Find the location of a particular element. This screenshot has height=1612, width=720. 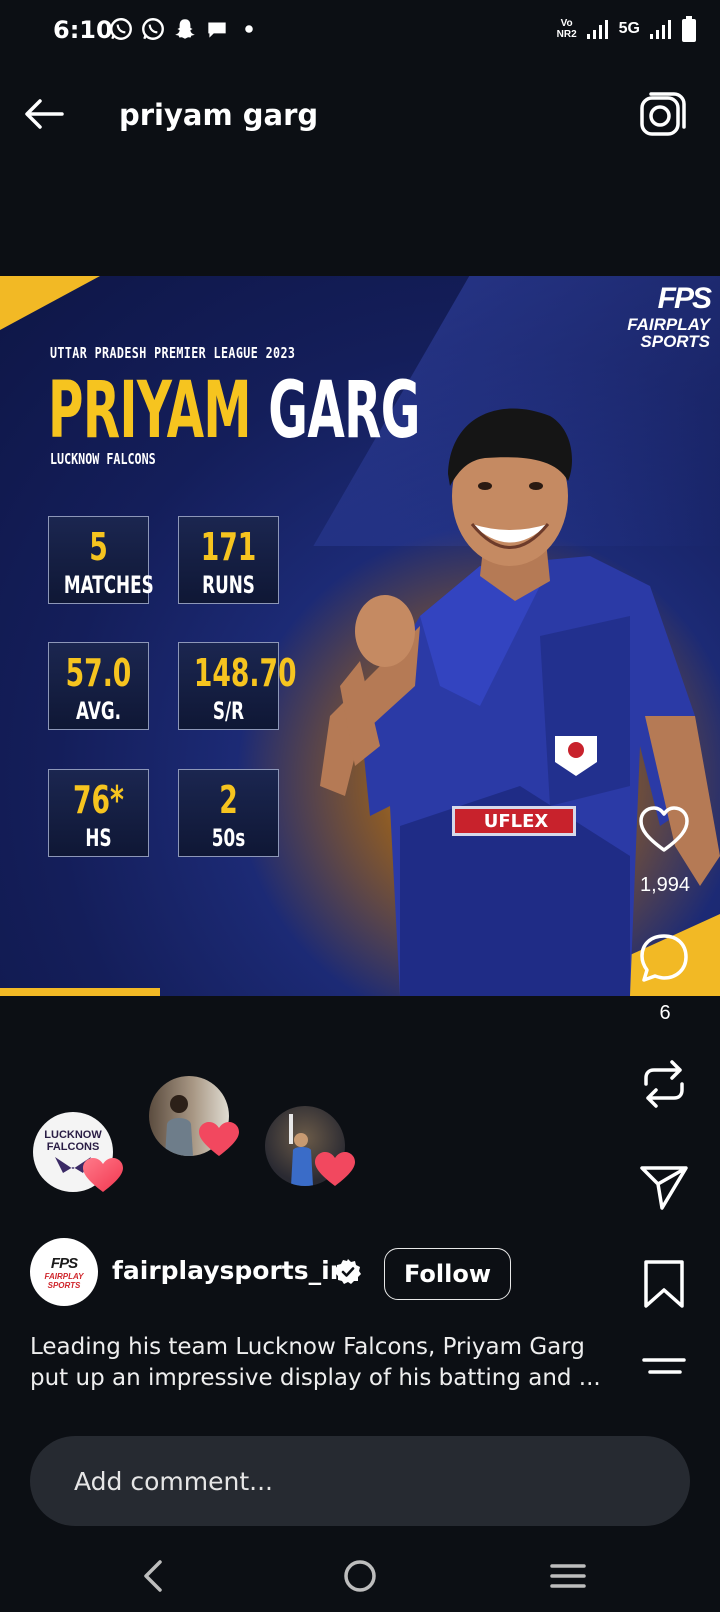

stat-value: 148.70 is located at coordinates (245, 673).